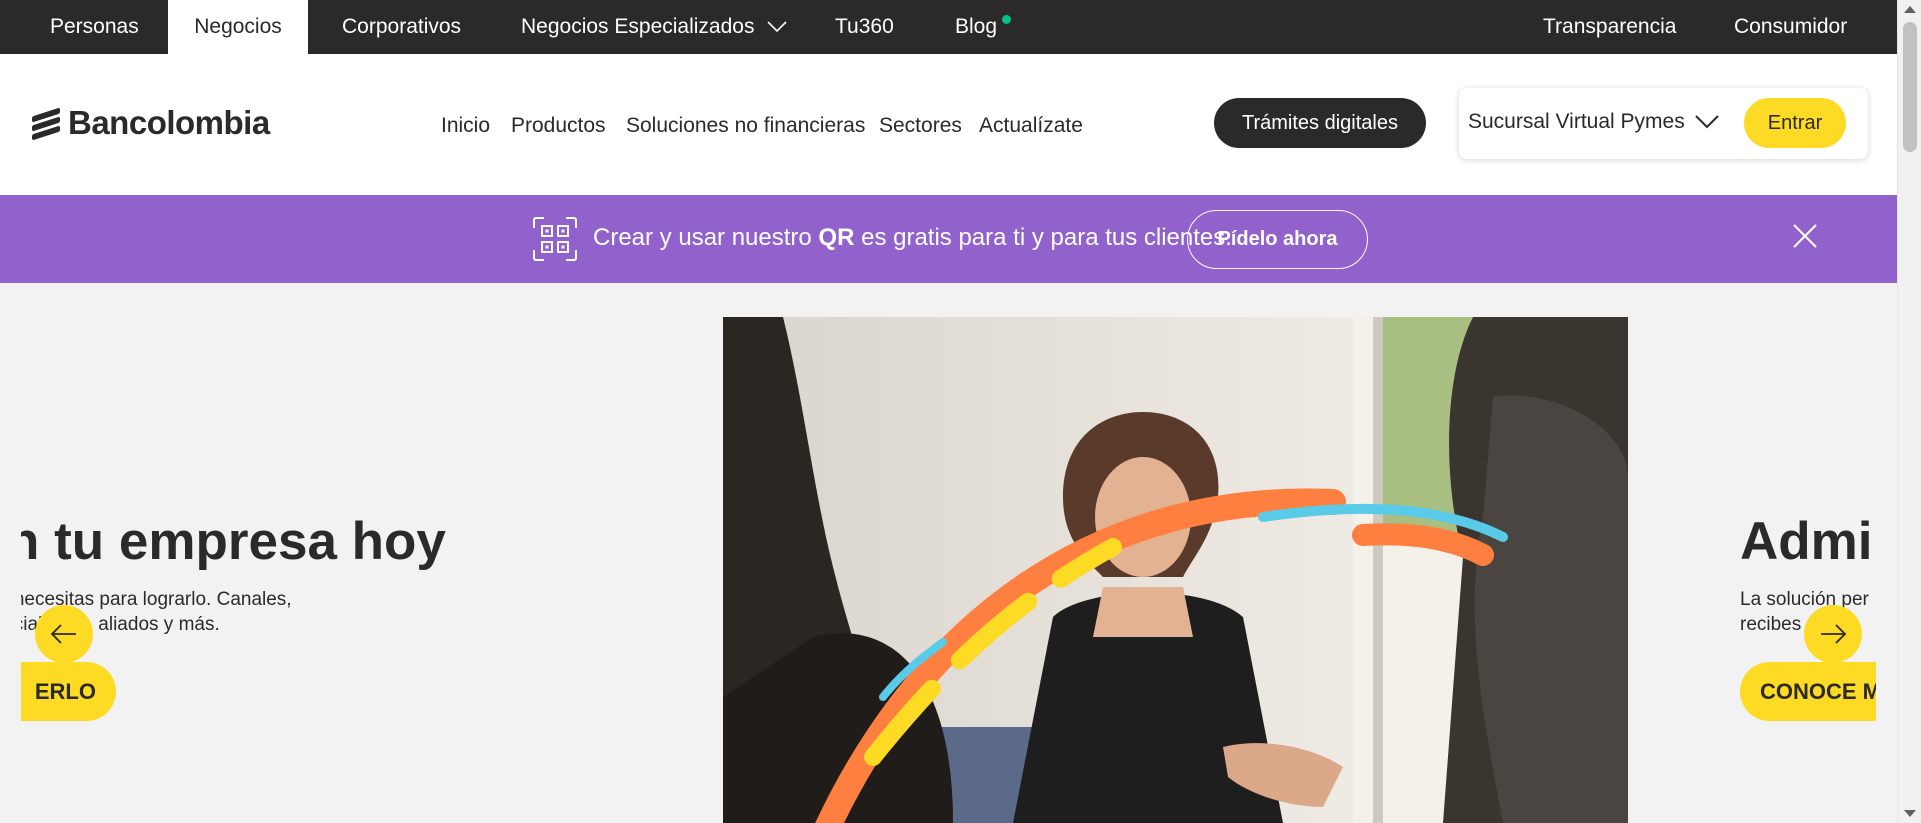 The width and height of the screenshot is (1921, 823). Describe the element at coordinates (1910, 87) in the screenshot. I see `scrollbar-thumb` at that location.